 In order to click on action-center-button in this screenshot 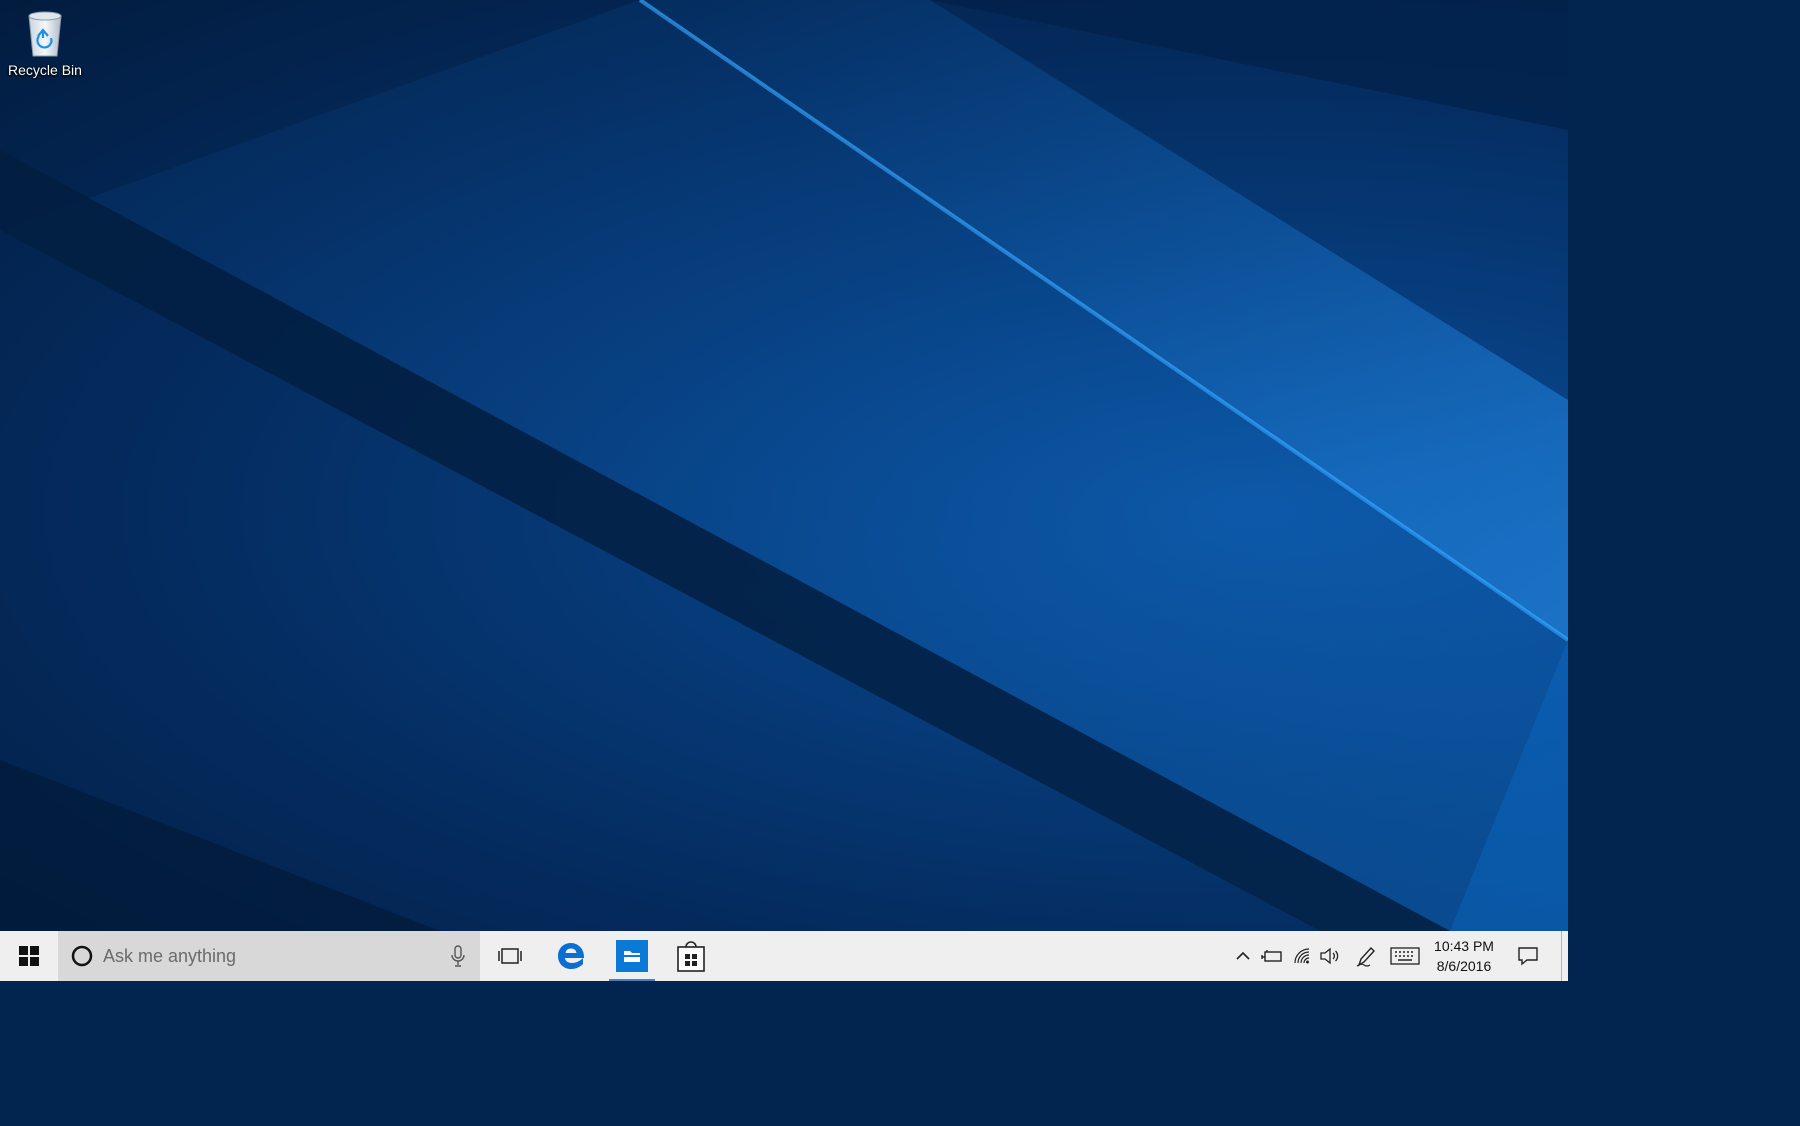, I will do `click(1528, 956)`.